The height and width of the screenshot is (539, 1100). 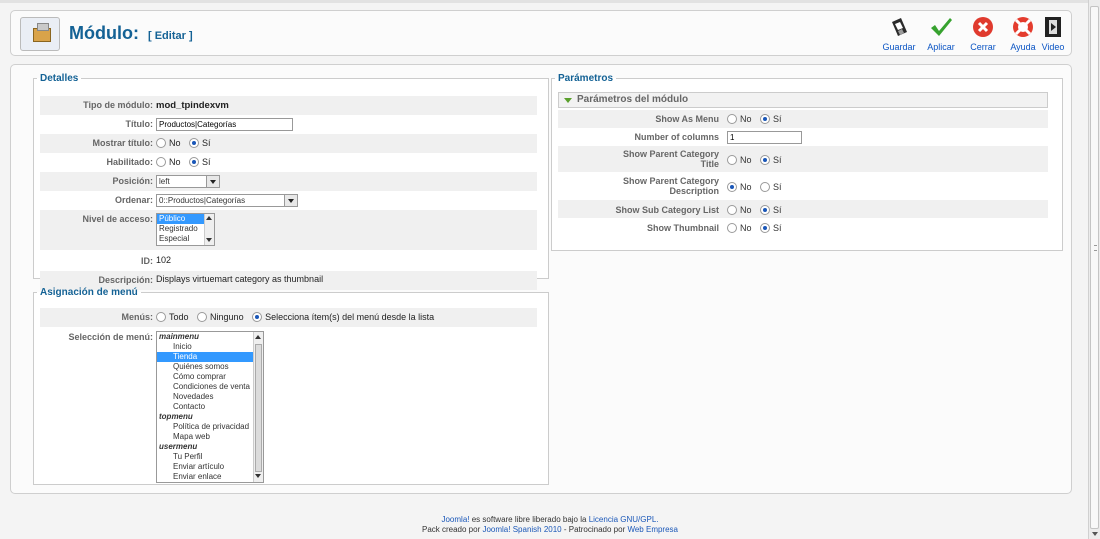 I want to click on menu-list-item: Política de privacidad, so click(x=210, y=427).